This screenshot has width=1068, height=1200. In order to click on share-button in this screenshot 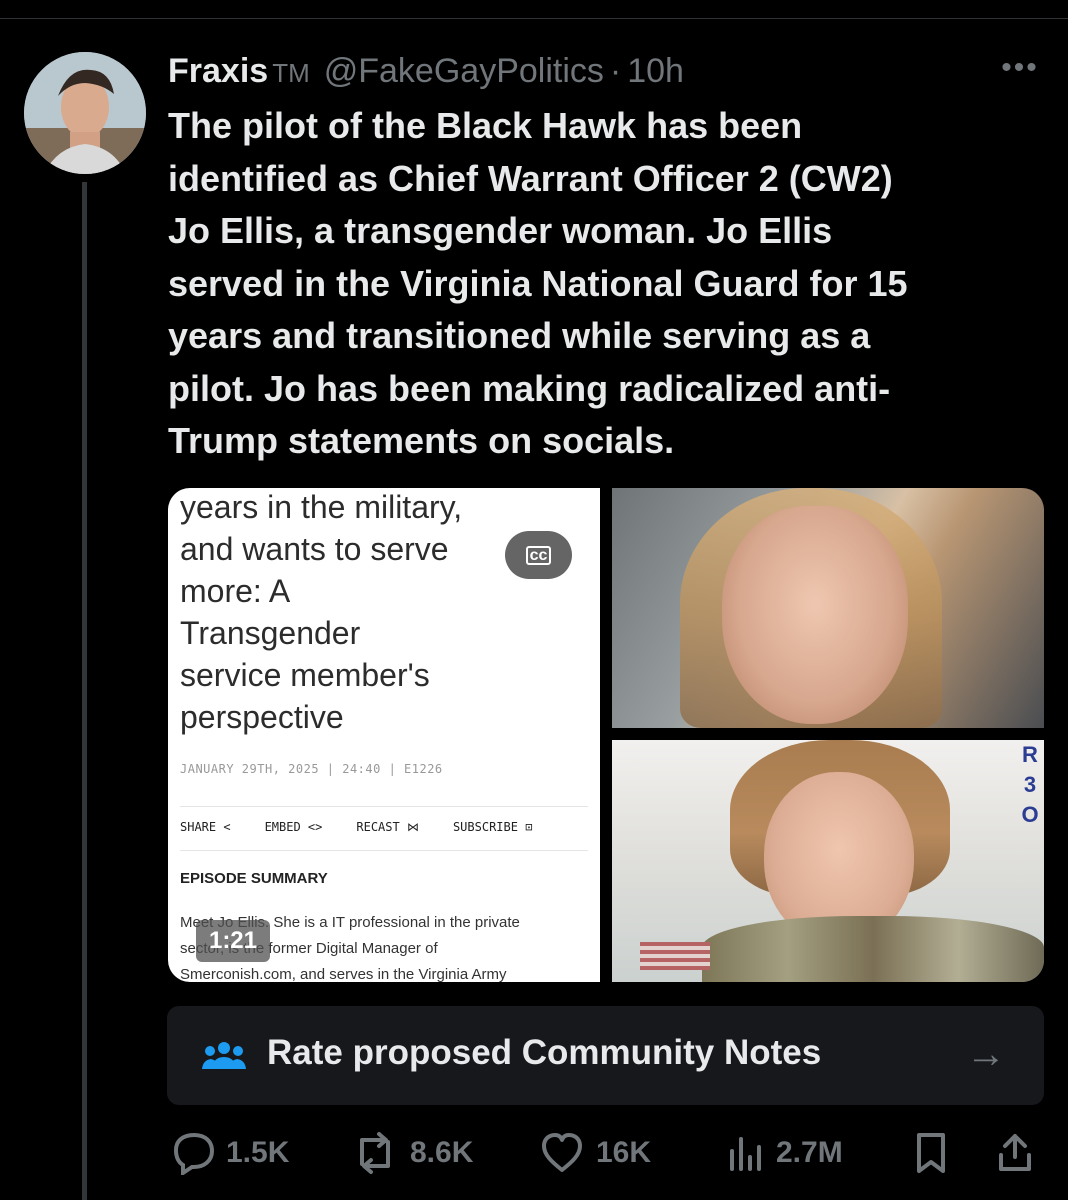, I will do `click(1015, 1153)`.